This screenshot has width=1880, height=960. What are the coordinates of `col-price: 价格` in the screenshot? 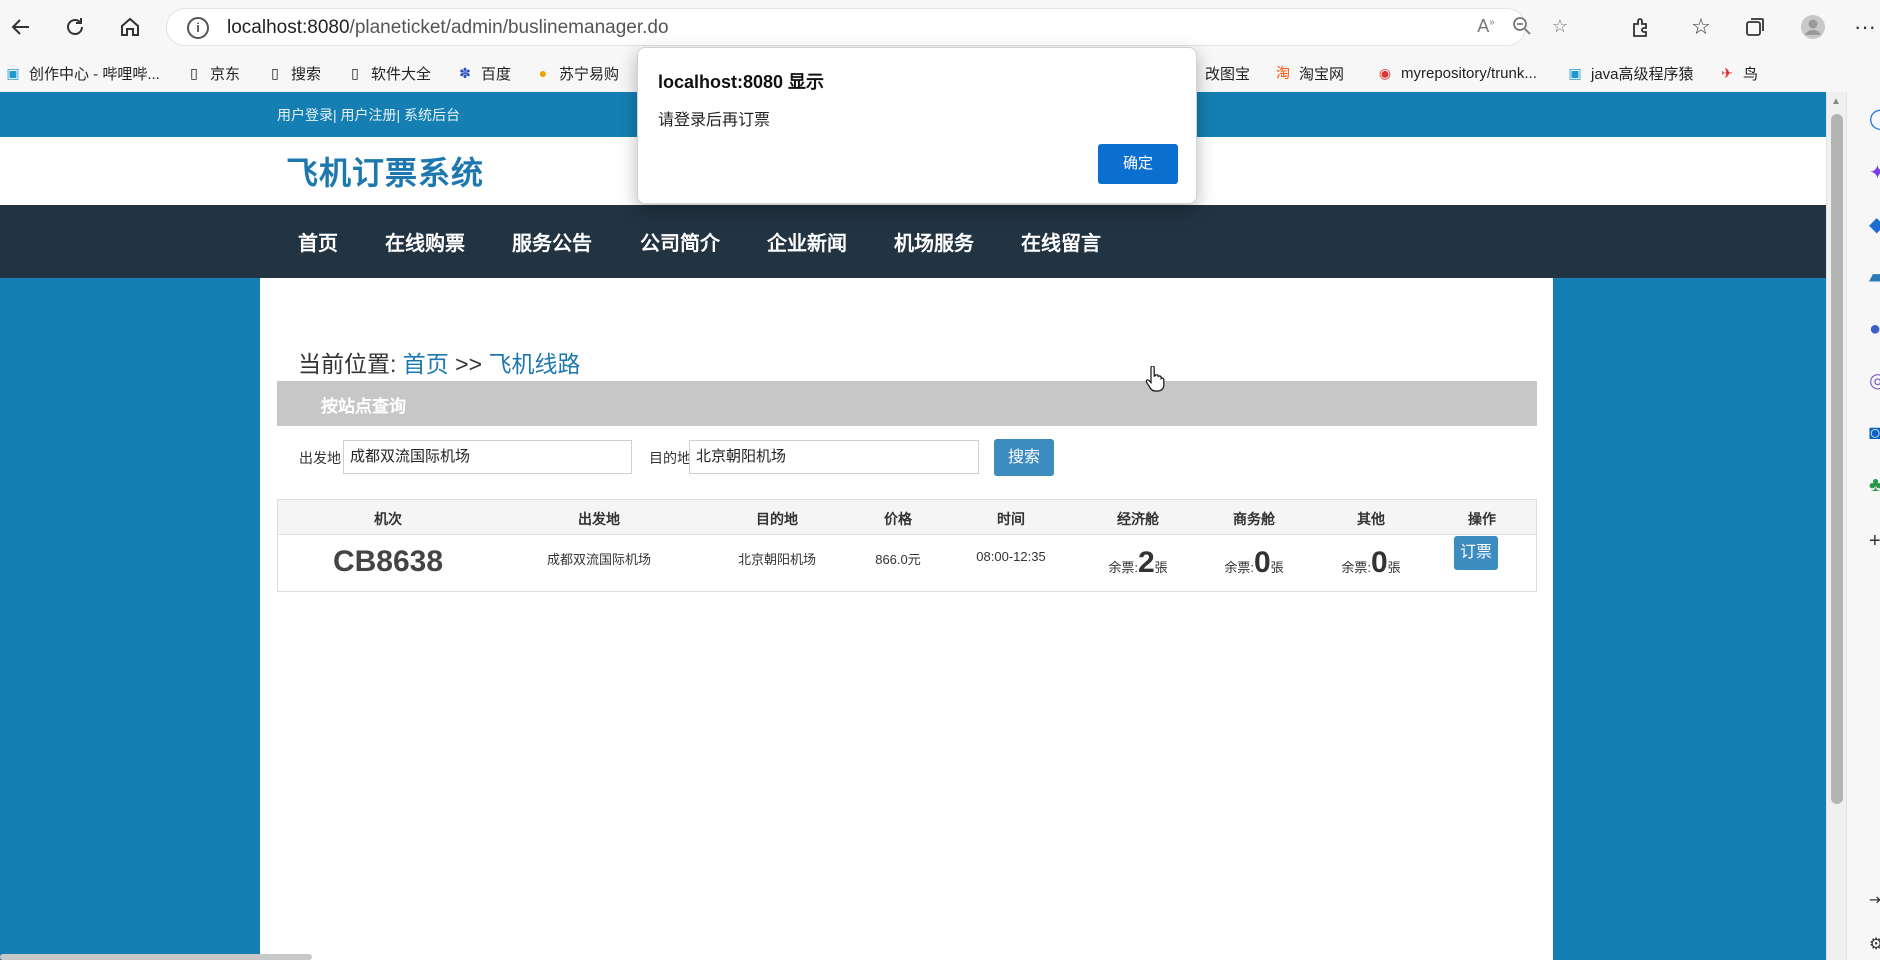 It's located at (898, 519).